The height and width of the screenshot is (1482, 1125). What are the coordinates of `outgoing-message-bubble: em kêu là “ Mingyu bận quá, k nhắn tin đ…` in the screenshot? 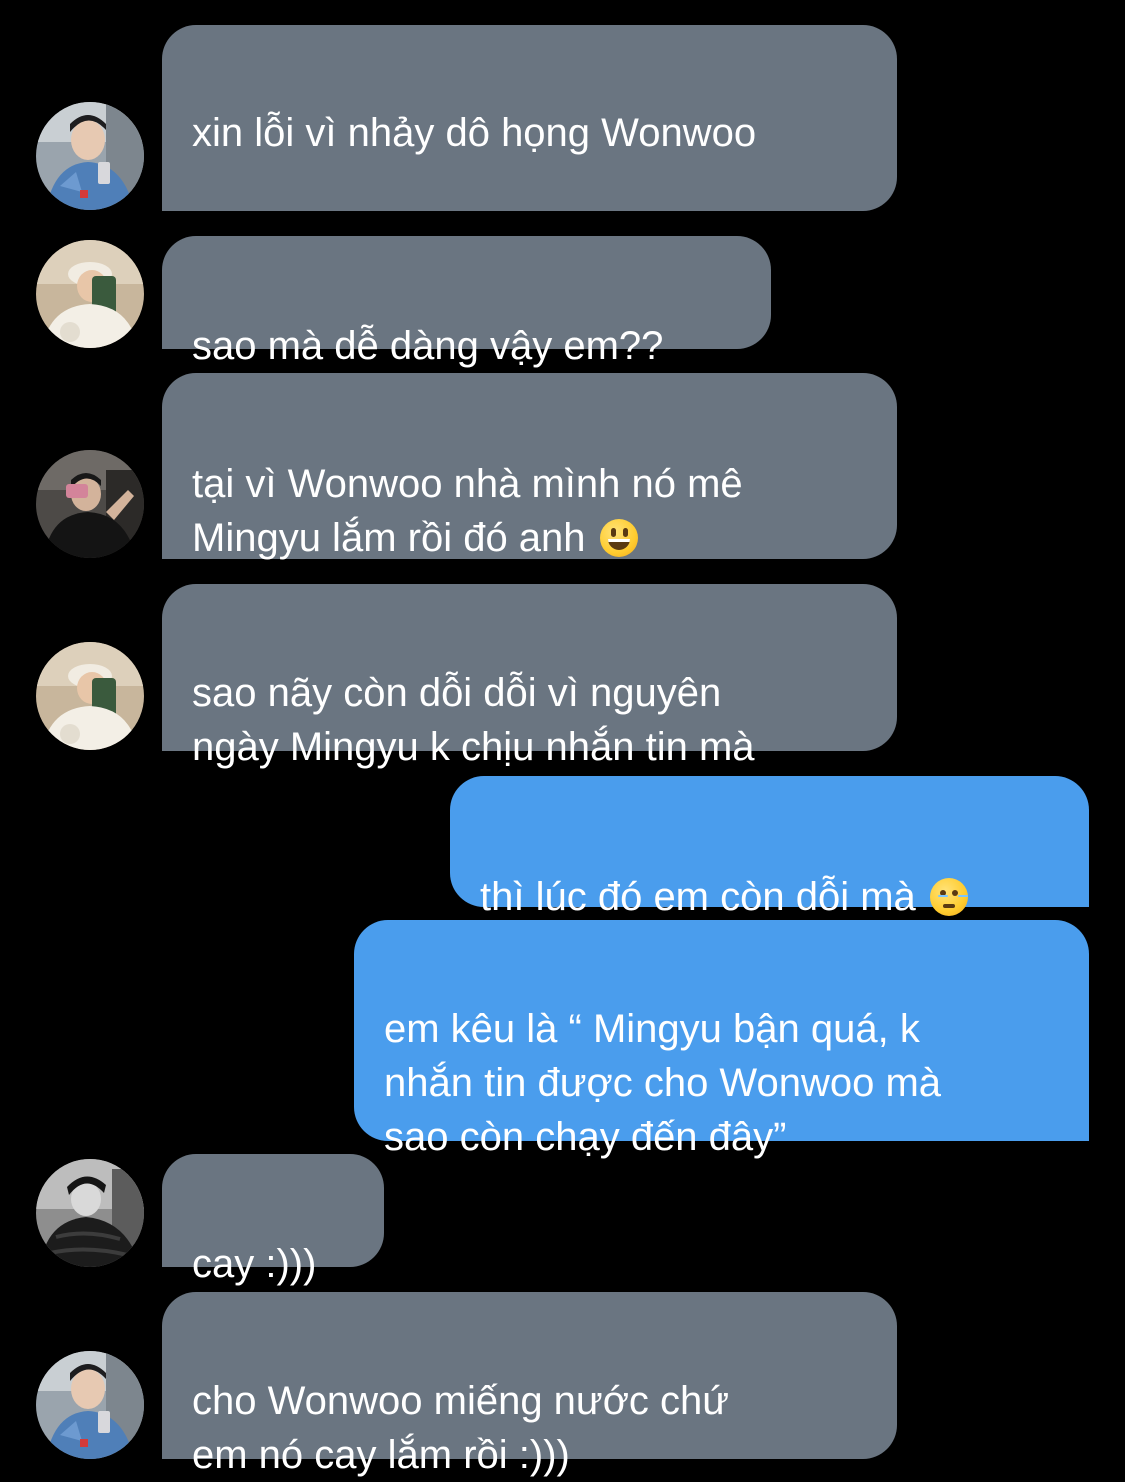 It's located at (721, 1039).